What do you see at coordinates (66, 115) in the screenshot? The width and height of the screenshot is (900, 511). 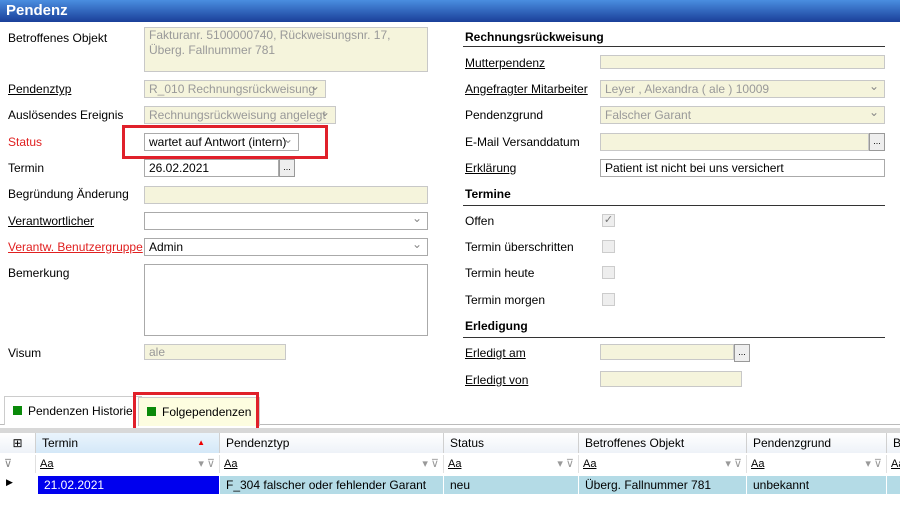 I see `label-ausloesendes-ereignis: Auslösendes Ereignis` at bounding box center [66, 115].